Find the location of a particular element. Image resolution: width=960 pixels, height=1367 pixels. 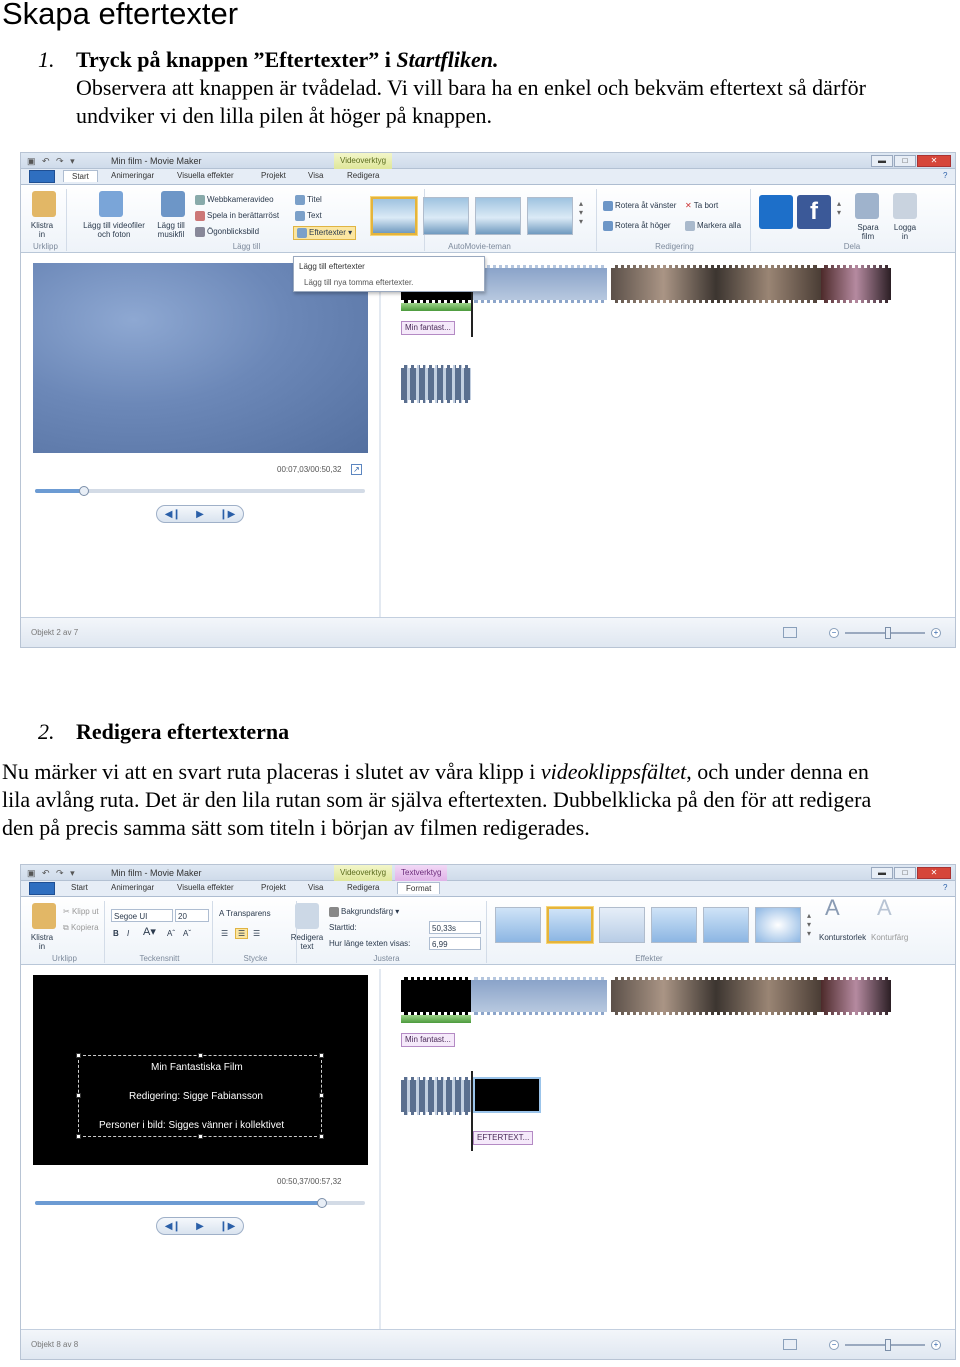

bold-button: B is located at coordinates (116, 933).